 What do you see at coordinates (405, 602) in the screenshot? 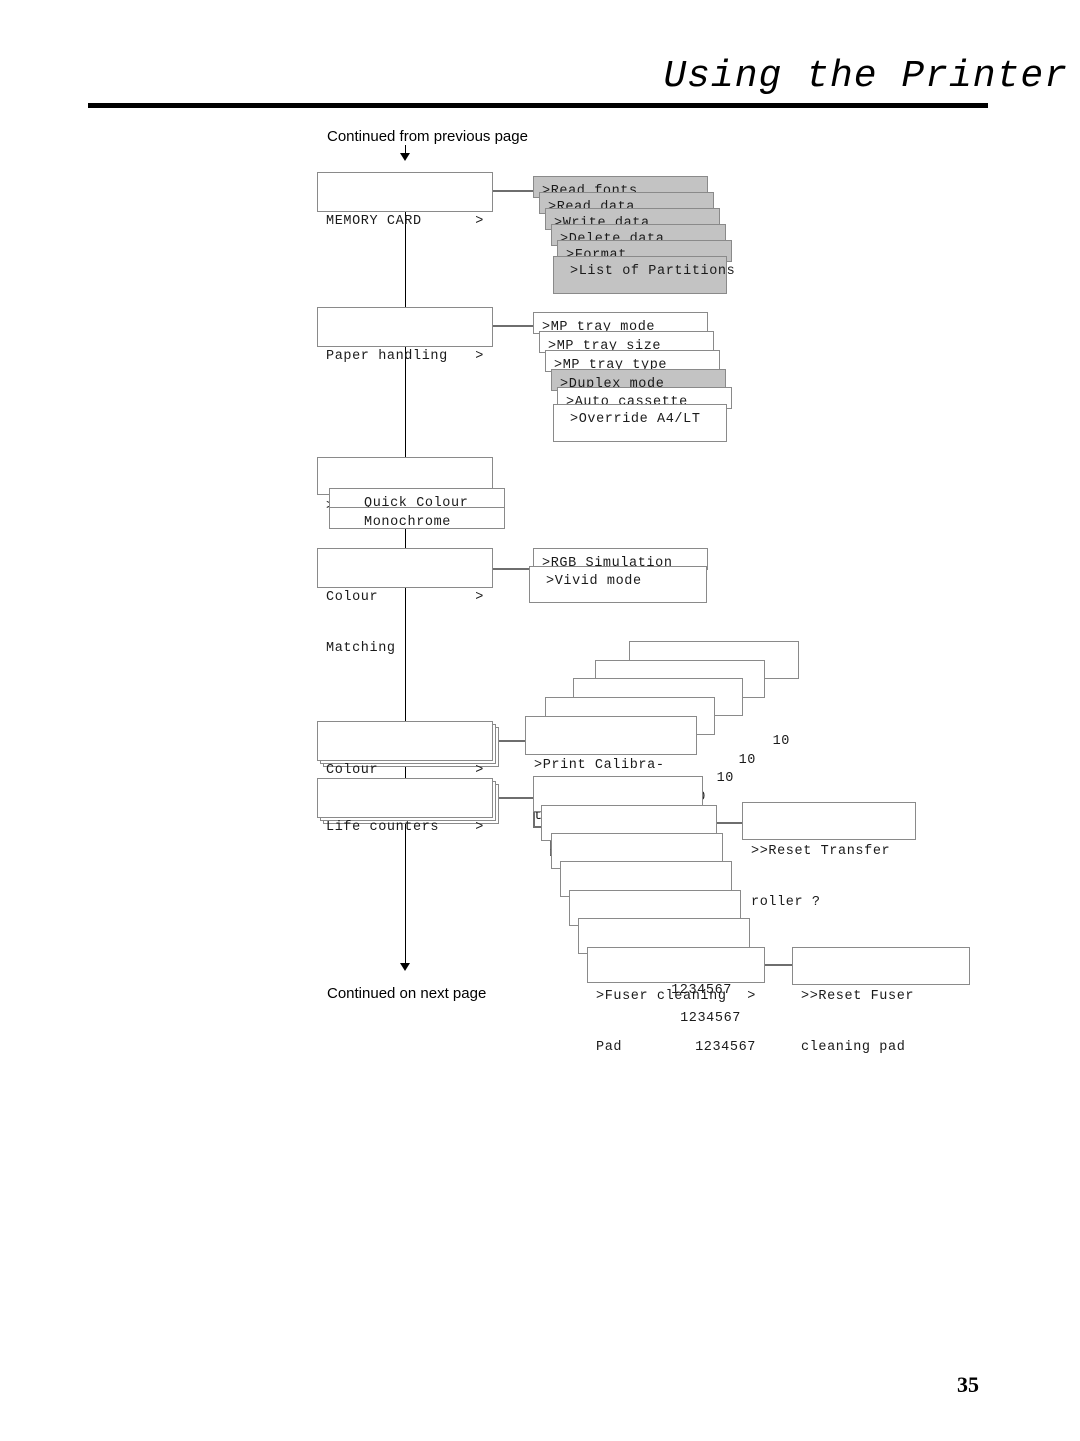
I see `menu-colour-matching: Colour > Matching` at bounding box center [405, 602].